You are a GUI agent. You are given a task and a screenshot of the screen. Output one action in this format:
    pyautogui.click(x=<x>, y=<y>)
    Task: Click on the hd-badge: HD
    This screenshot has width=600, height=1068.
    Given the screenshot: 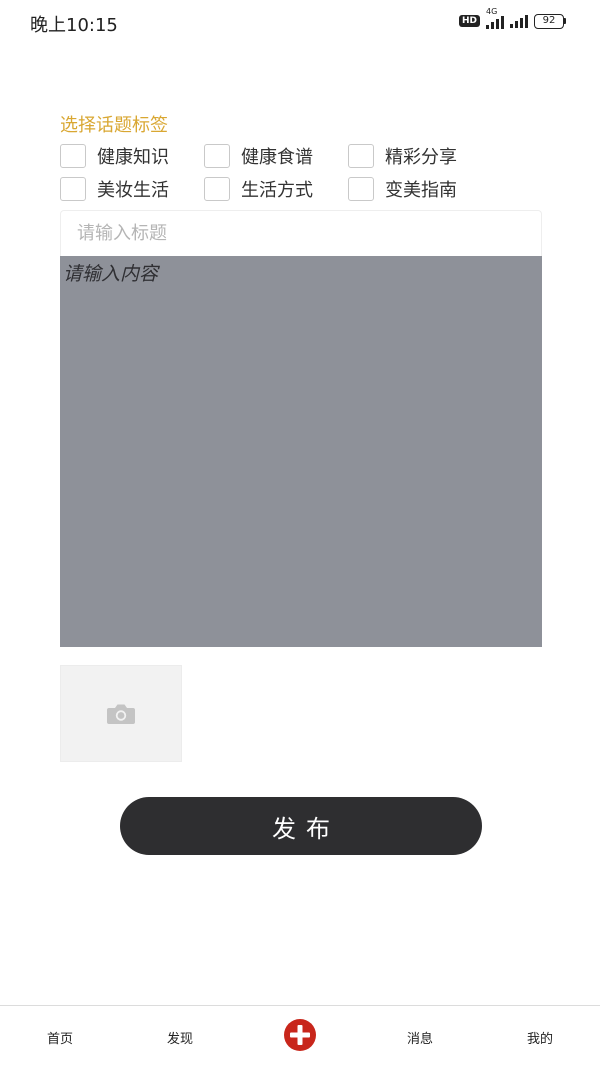 What is the action you would take?
    pyautogui.click(x=469, y=21)
    